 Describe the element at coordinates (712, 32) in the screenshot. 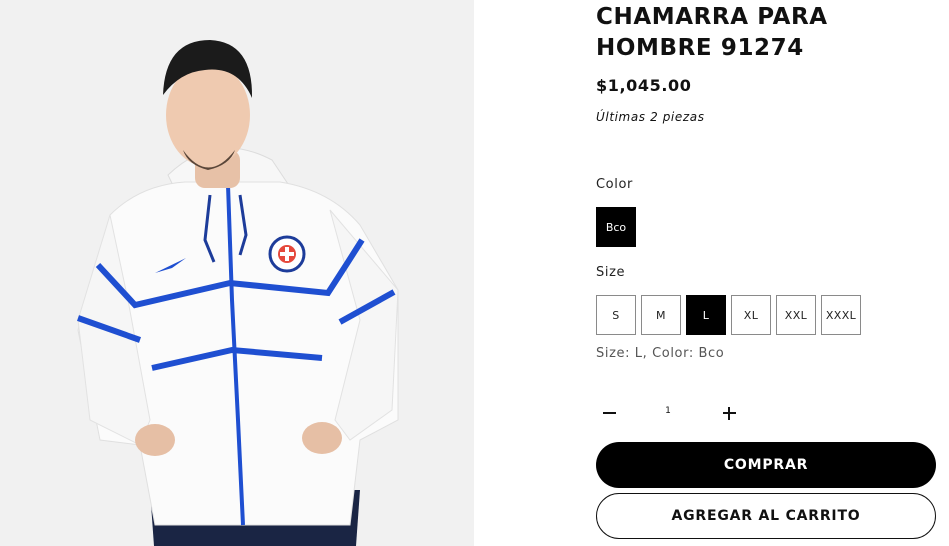

I see `product-title: CHAMARRA PARA HOMBRE 91274` at that location.